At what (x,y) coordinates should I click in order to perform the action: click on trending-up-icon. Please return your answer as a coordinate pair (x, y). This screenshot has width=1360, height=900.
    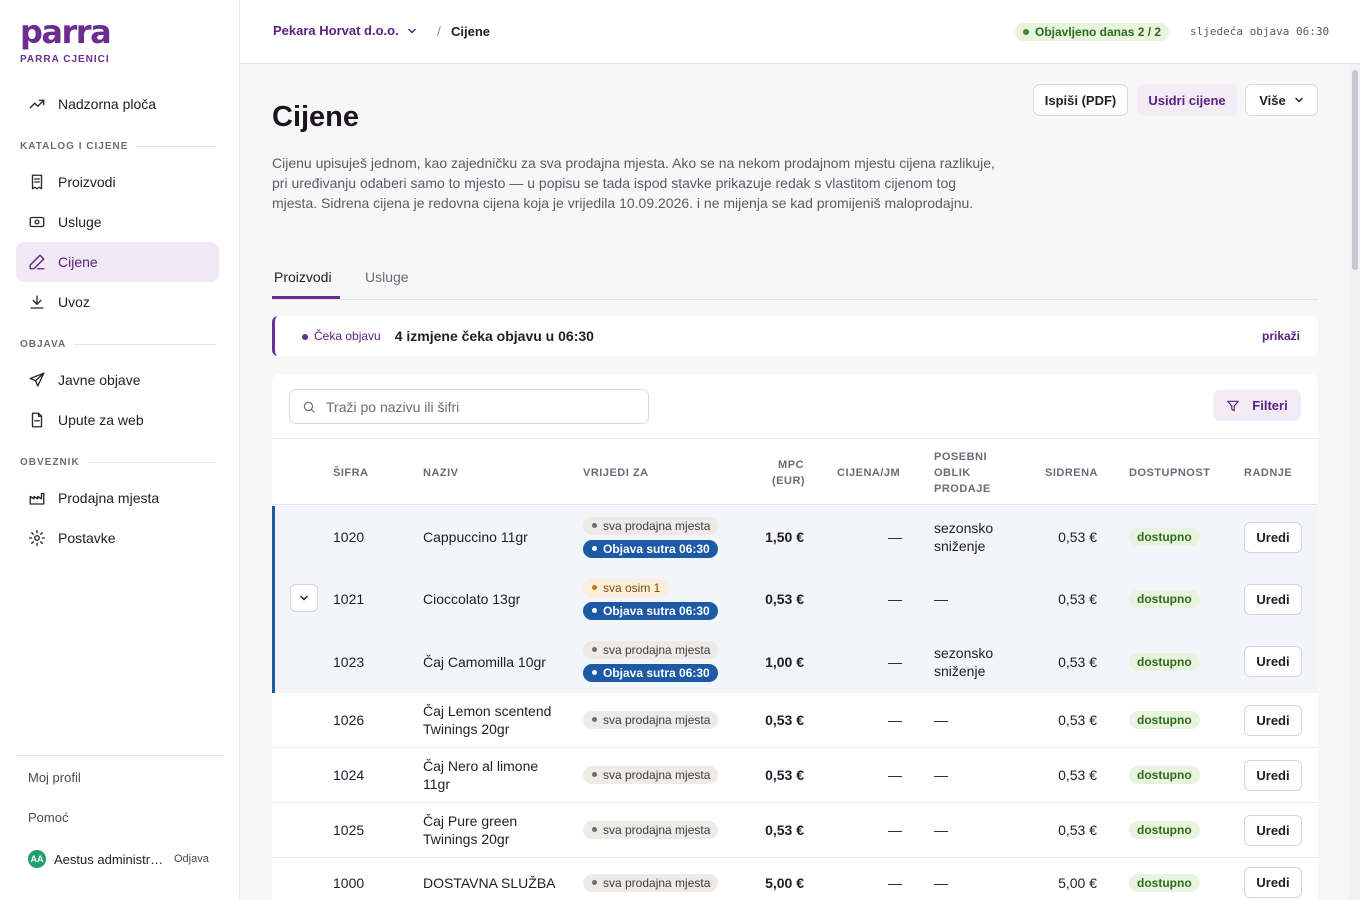
    Looking at the image, I should click on (37, 104).